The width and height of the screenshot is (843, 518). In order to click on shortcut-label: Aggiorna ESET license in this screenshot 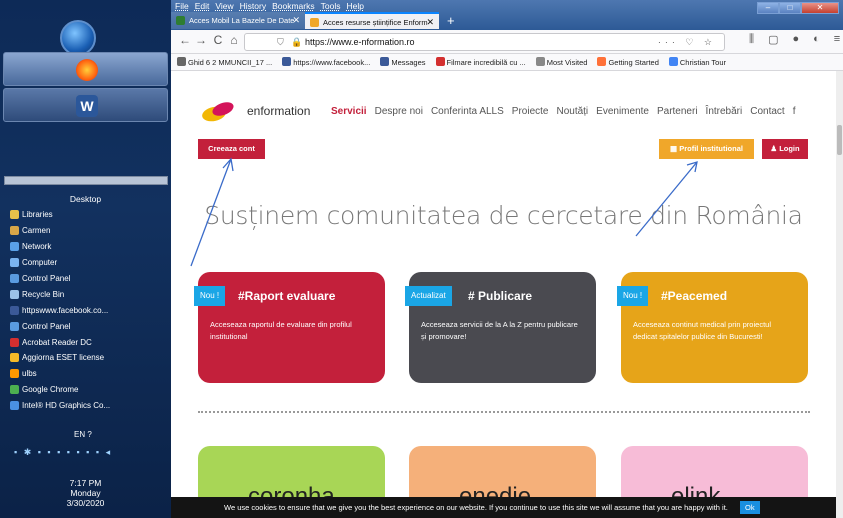, I will do `click(63, 358)`.